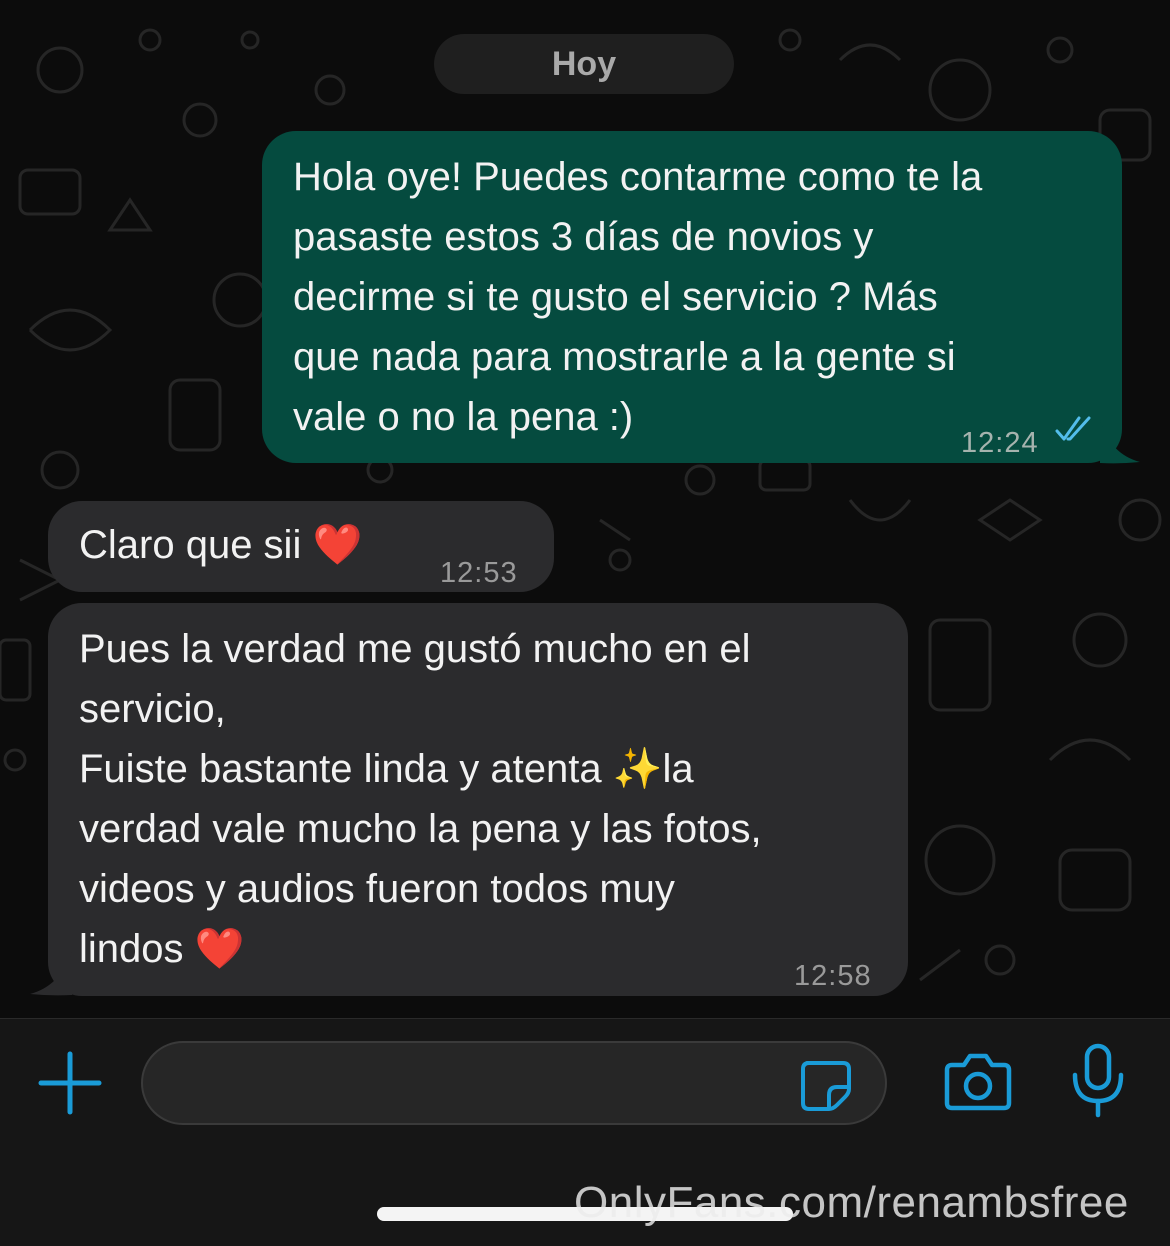  Describe the element at coordinates (377, 889) in the screenshot. I see `message-line: videos y audios fueron todos muy` at that location.